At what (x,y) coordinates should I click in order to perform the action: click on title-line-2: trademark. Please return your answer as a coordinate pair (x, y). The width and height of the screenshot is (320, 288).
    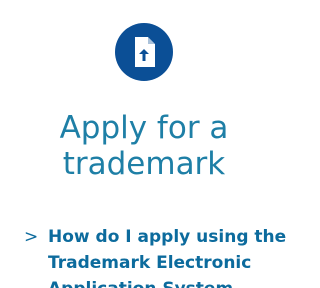
    Looking at the image, I should click on (144, 164).